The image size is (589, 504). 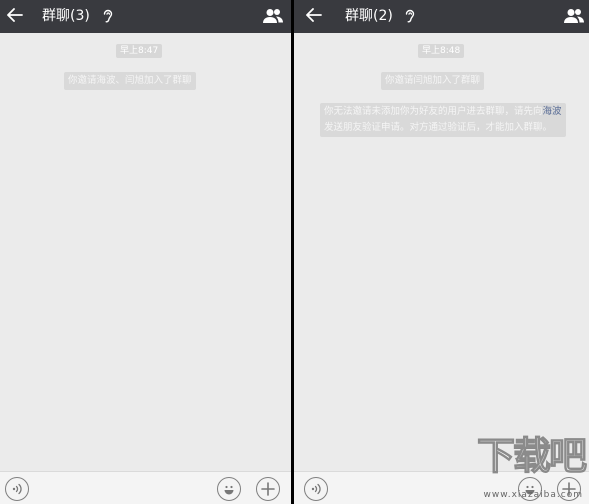 What do you see at coordinates (145, 16) in the screenshot?
I see `chat-header: 群聊(3)` at bounding box center [145, 16].